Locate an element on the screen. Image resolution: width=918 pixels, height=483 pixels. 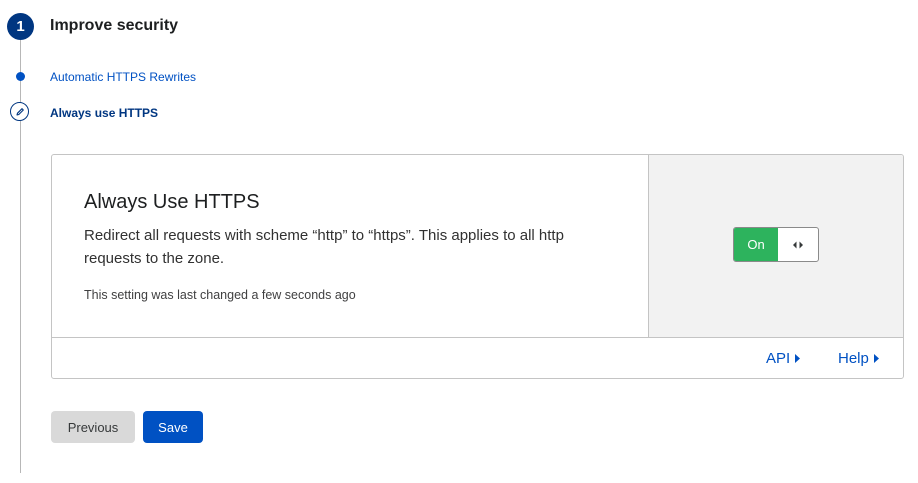
setting-title: Always Use HTTPS is located at coordinates (172, 202).